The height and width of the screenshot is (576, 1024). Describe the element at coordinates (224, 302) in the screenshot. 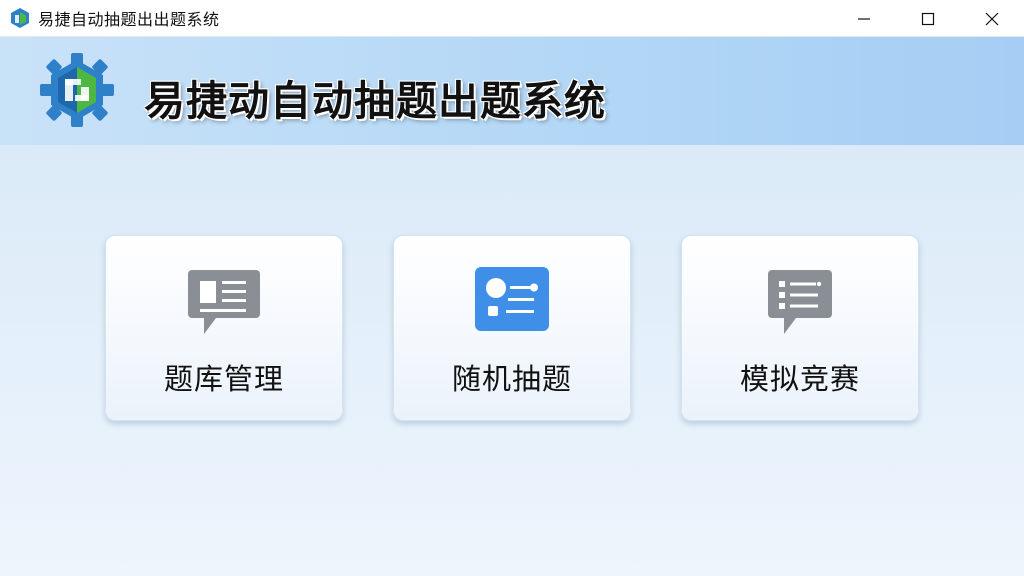

I see `document-chat-icon` at that location.